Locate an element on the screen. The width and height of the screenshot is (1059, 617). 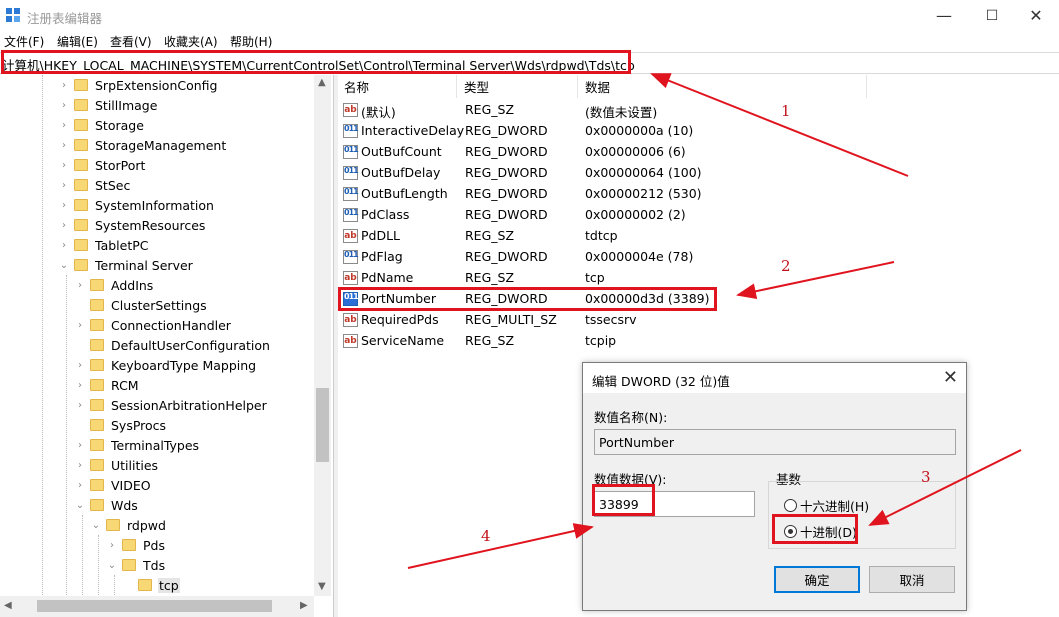
tree-item-wds: ⌄ Wds is located at coordinates (106, 505).